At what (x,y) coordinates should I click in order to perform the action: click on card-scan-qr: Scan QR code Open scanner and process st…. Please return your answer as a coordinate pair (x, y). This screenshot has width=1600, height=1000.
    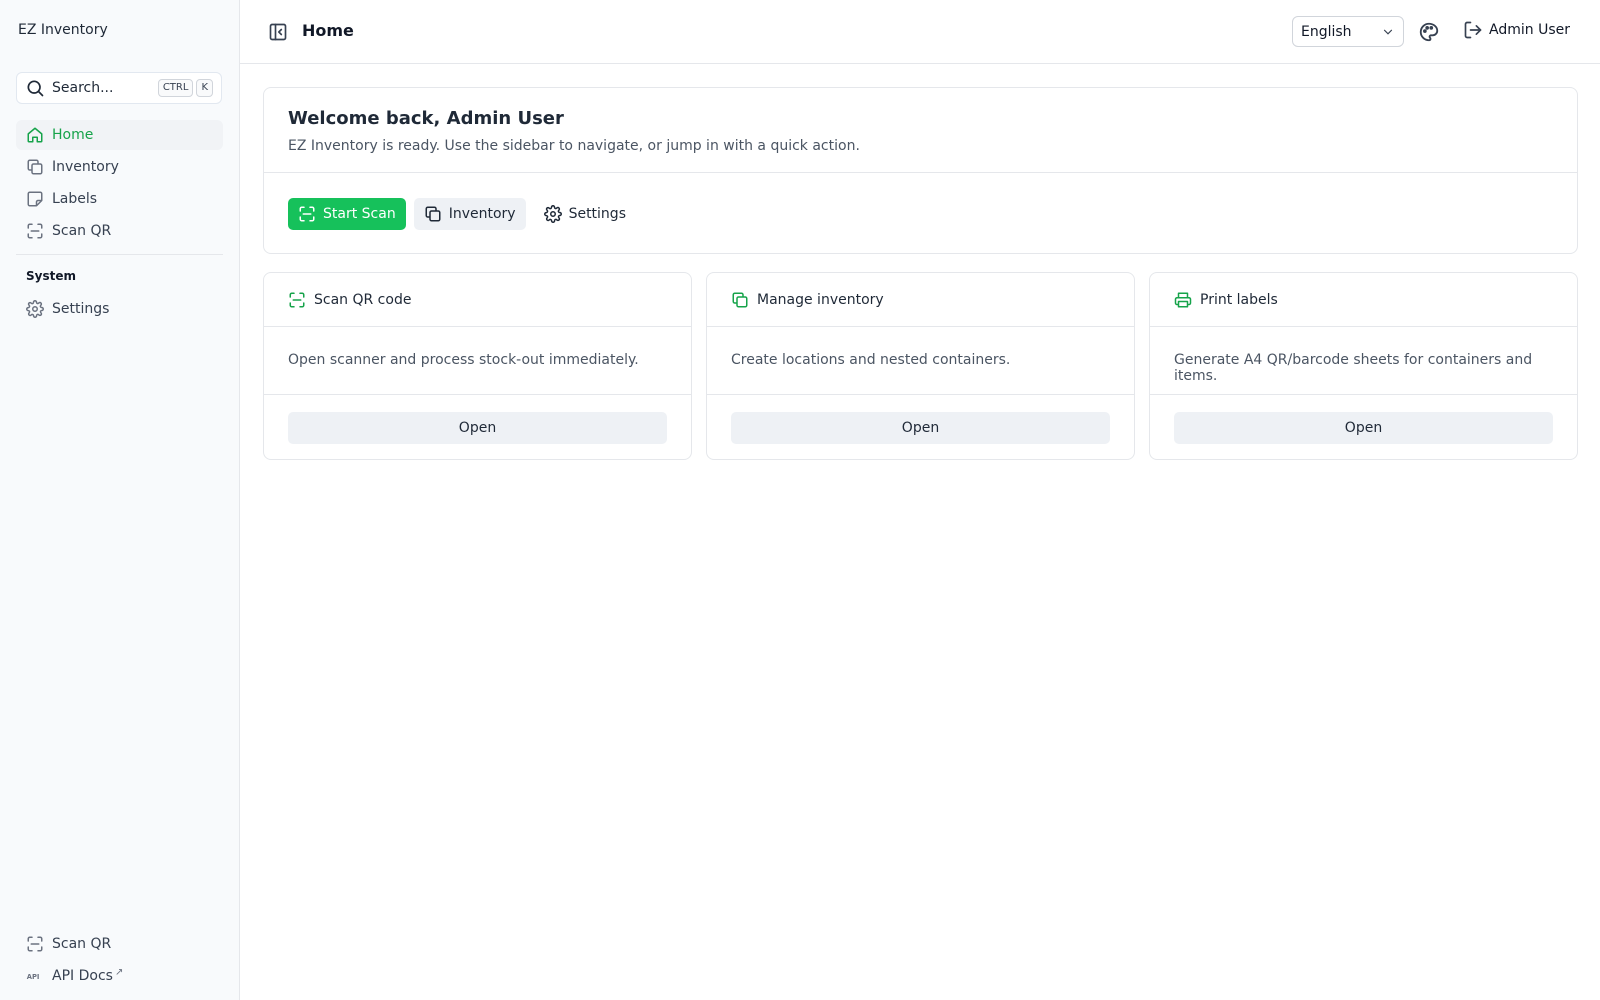
    Looking at the image, I should click on (477, 366).